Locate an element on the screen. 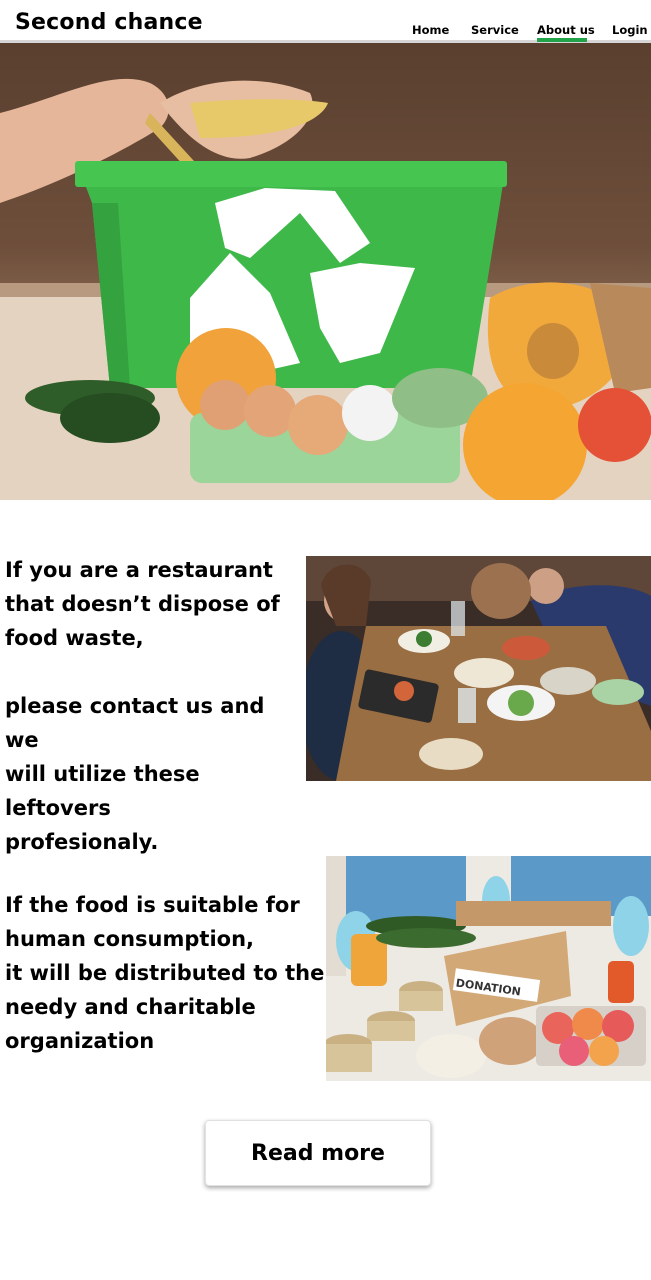 Image resolution: width=651 pixels, height=1280 pixels. read-more-button: Read more is located at coordinates (318, 1153).